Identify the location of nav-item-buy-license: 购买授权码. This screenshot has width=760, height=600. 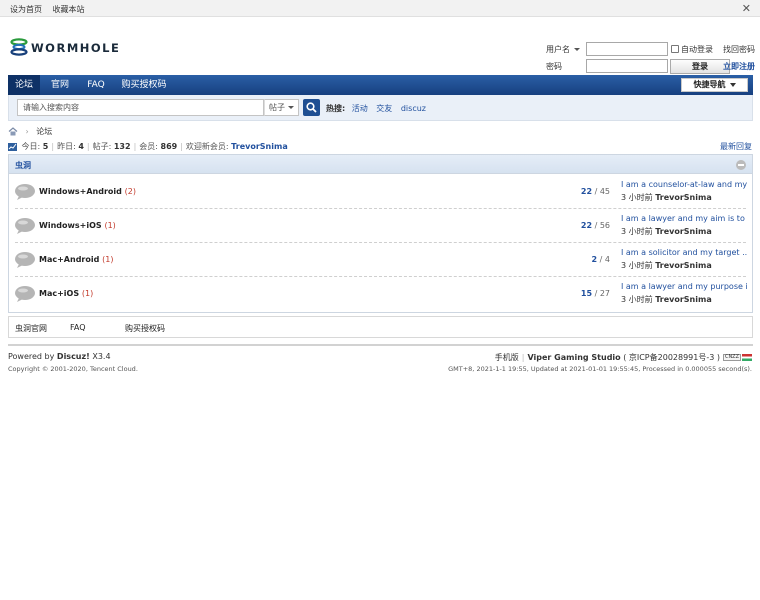
(144, 85).